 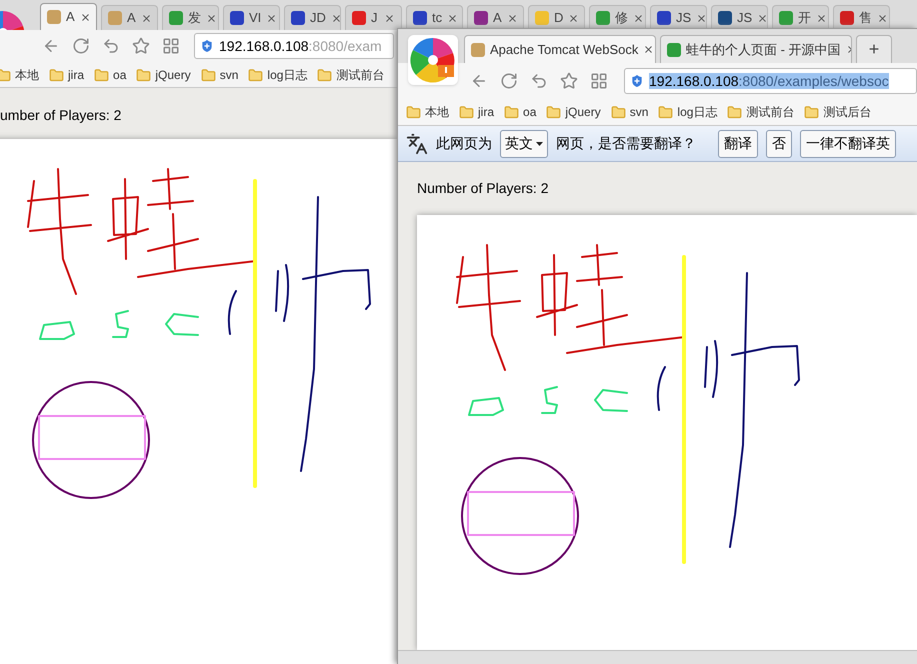 I want to click on browser-tab: D, so click(x=556, y=17).